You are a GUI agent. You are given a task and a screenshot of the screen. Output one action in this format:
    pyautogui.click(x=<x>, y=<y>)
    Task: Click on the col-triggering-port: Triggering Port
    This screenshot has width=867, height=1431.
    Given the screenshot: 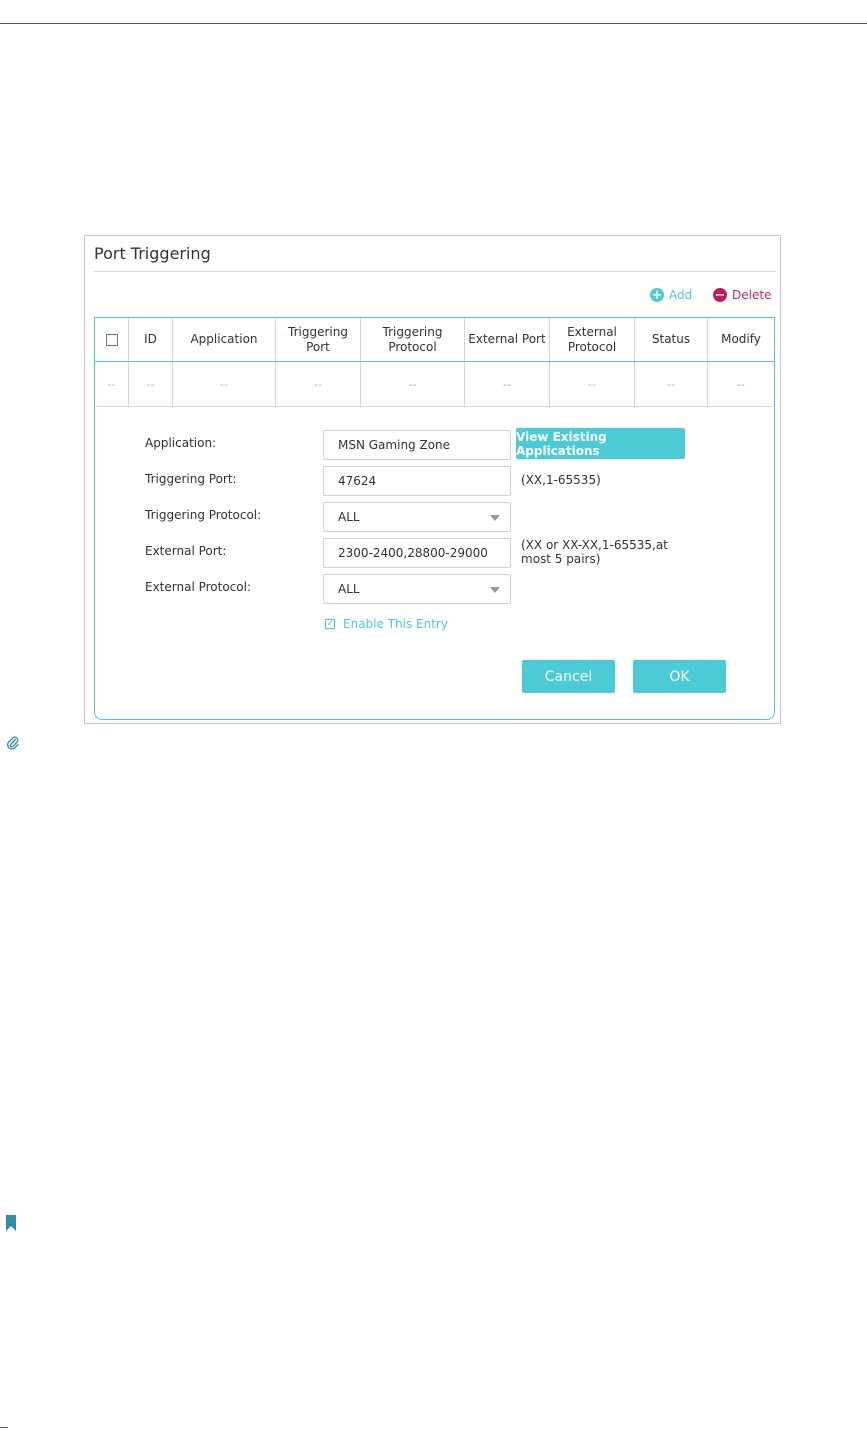 What is the action you would take?
    pyautogui.click(x=318, y=339)
    